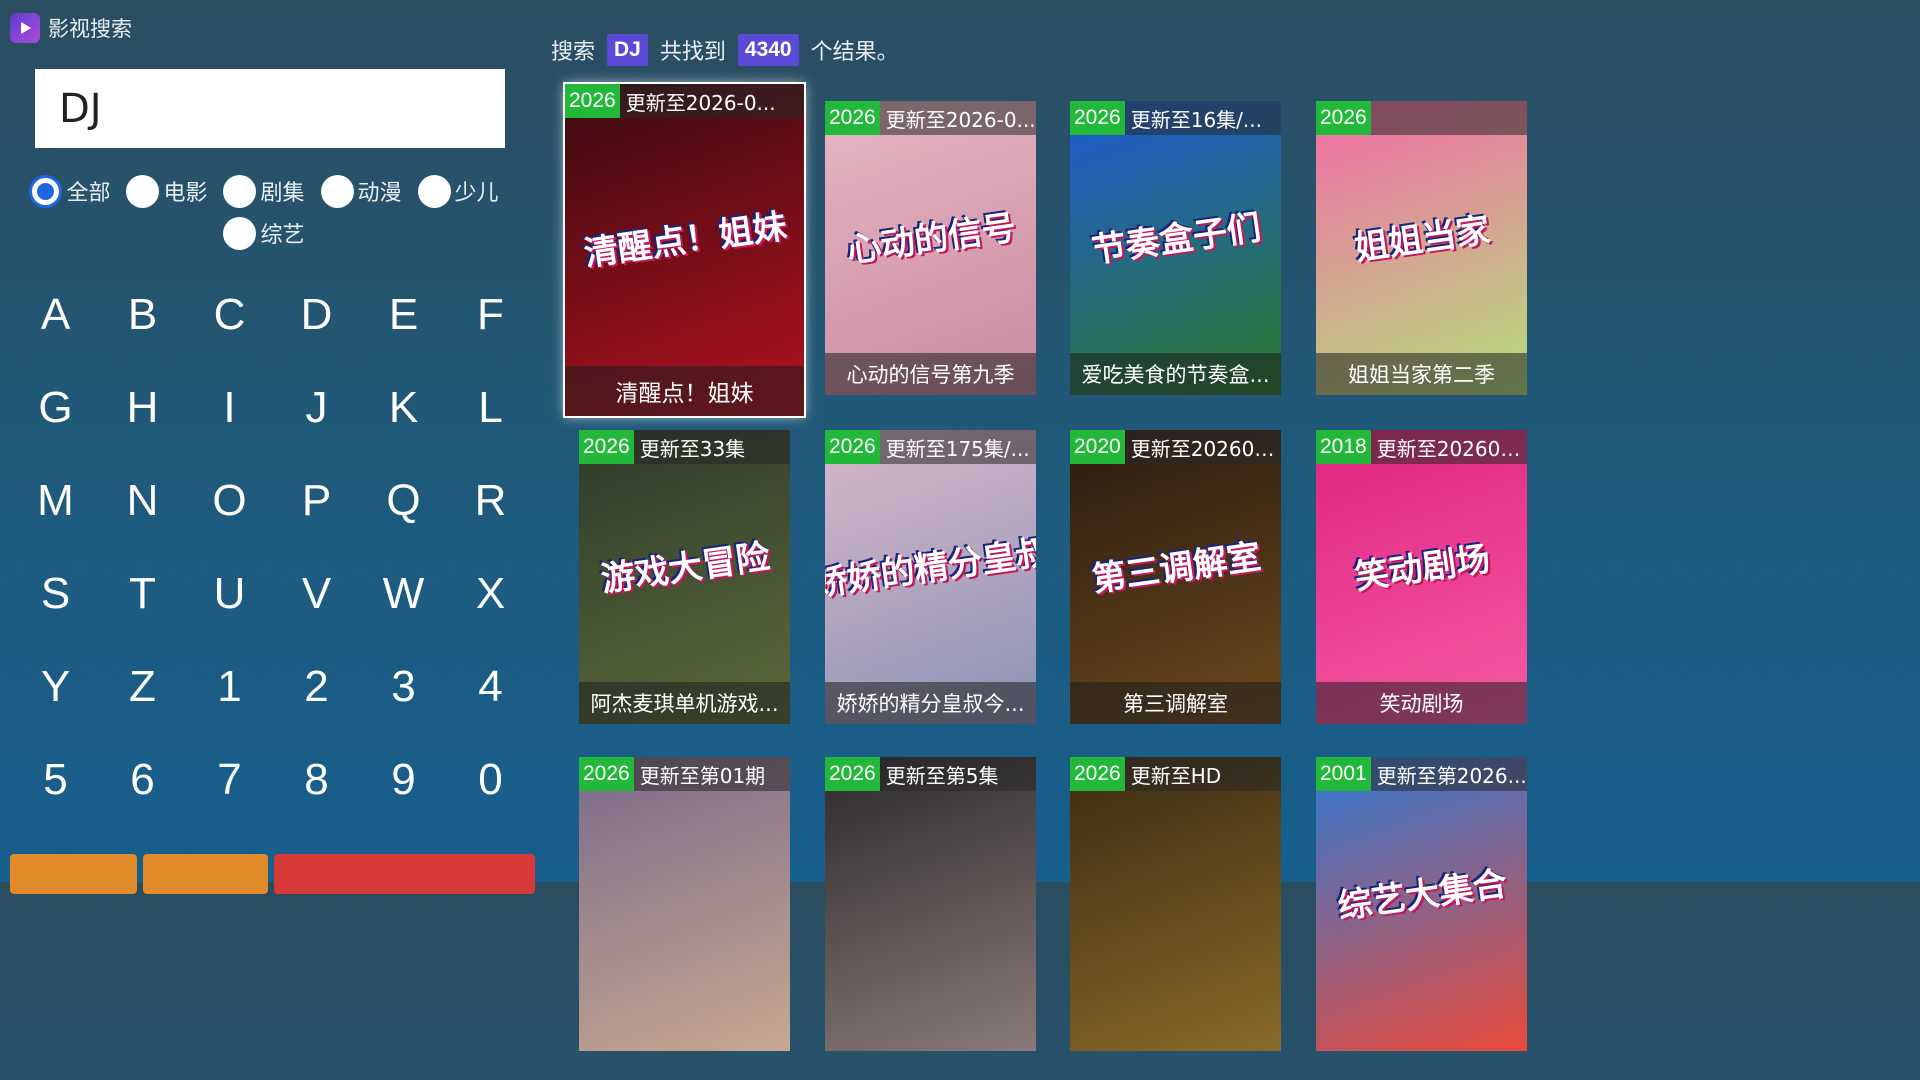 Image resolution: width=1920 pixels, height=1080 pixels. What do you see at coordinates (403, 500) in the screenshot?
I see `key-q: Q` at bounding box center [403, 500].